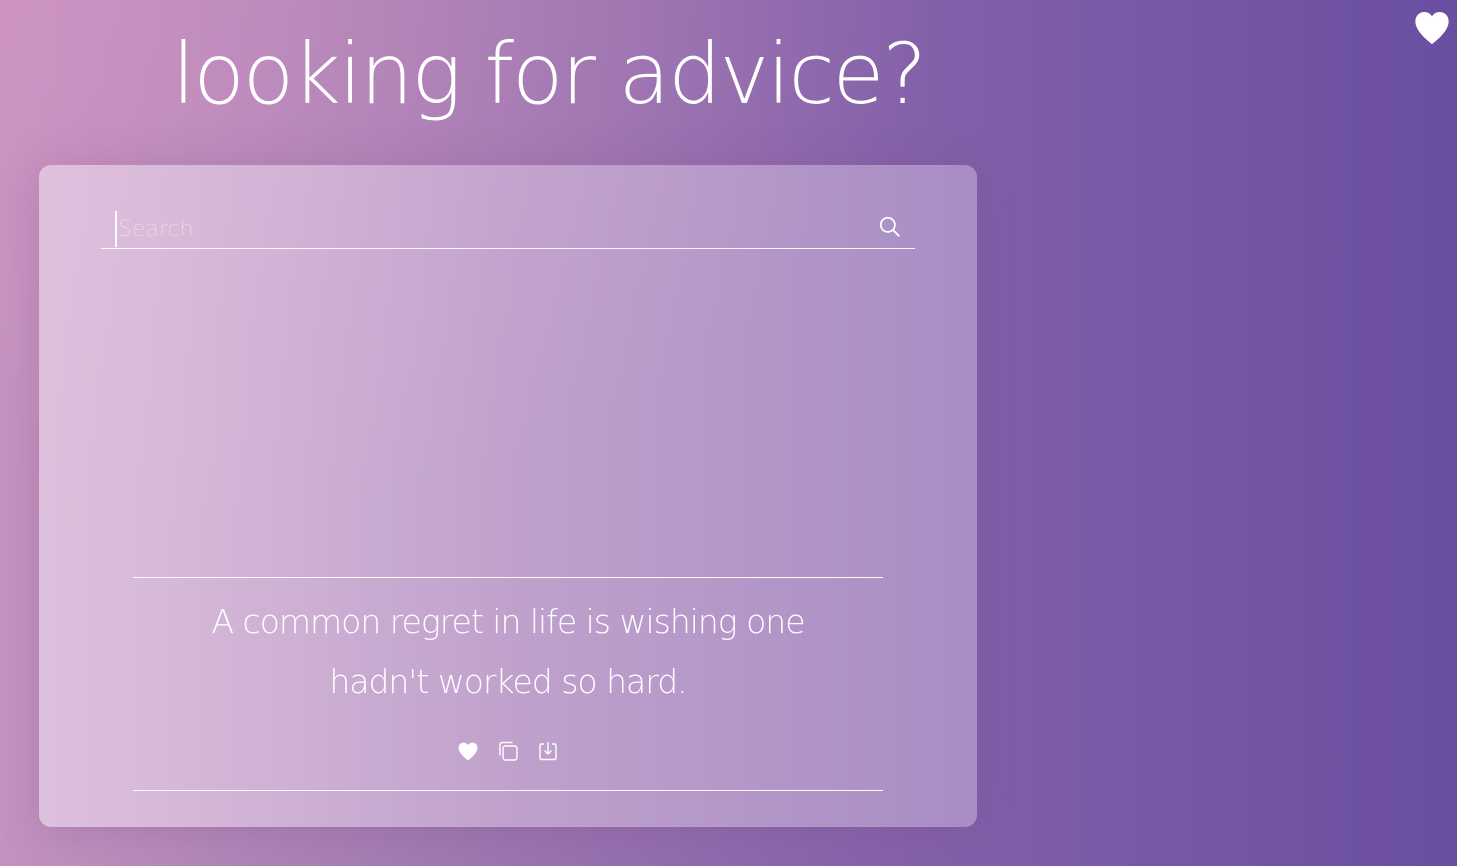 The height and width of the screenshot is (866, 1457). I want to click on advice-actions, so click(508, 751).